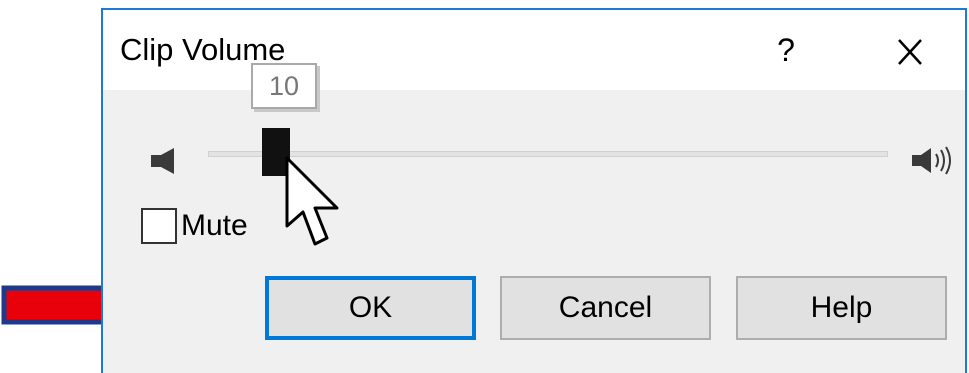 The image size is (969, 373). I want to click on mouse-pointer-icon, so click(312, 201).